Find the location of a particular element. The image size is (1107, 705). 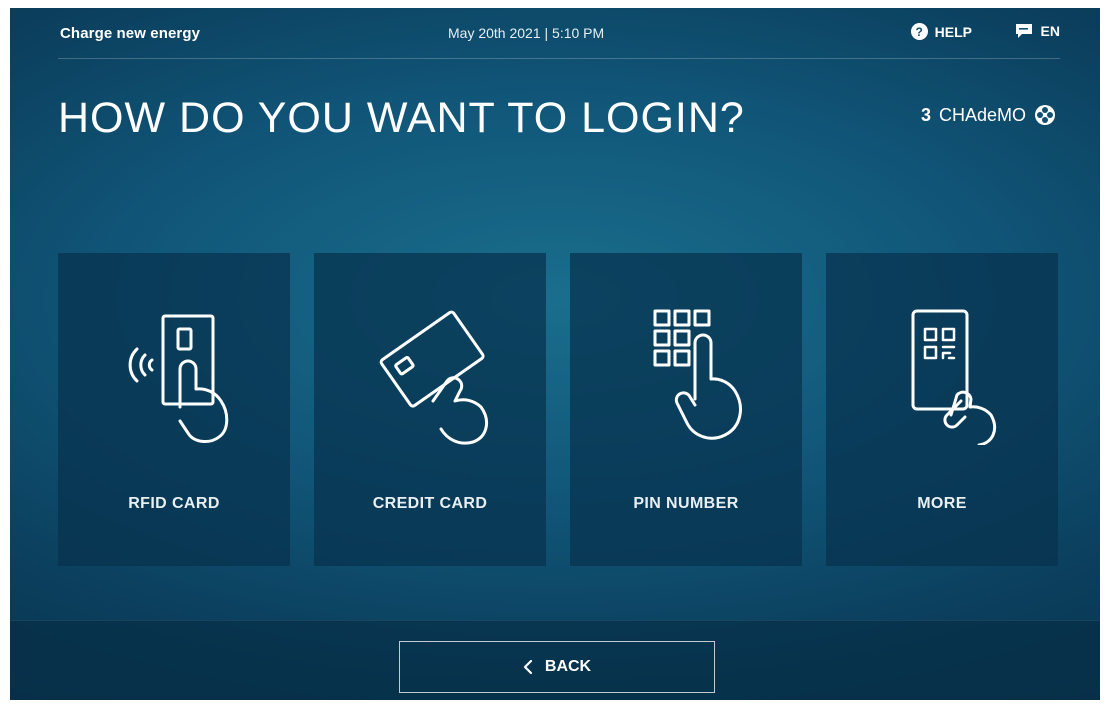

option-rfid-card: RFID CARD is located at coordinates (174, 409).